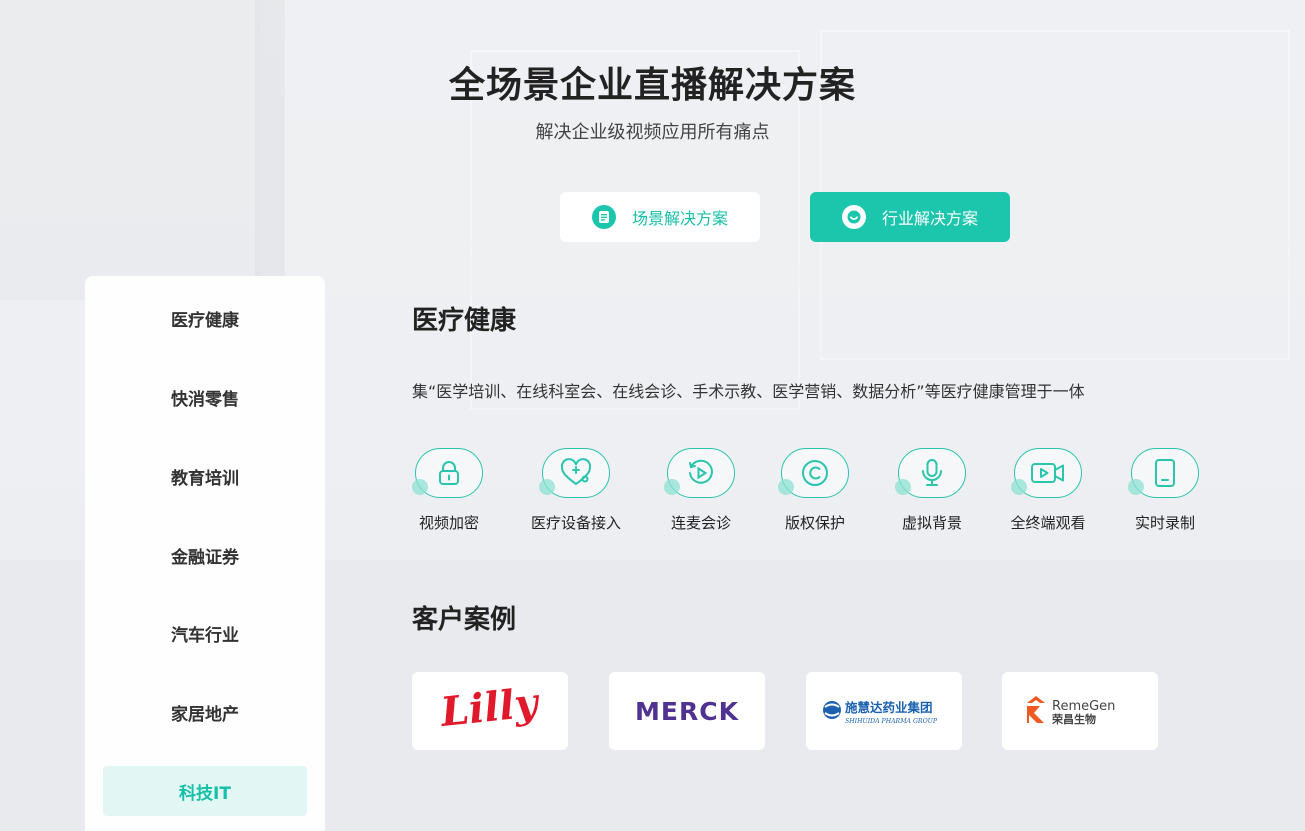  What do you see at coordinates (889, 707) in the screenshot?
I see `svg-text: 施慧达药业集团` at bounding box center [889, 707].